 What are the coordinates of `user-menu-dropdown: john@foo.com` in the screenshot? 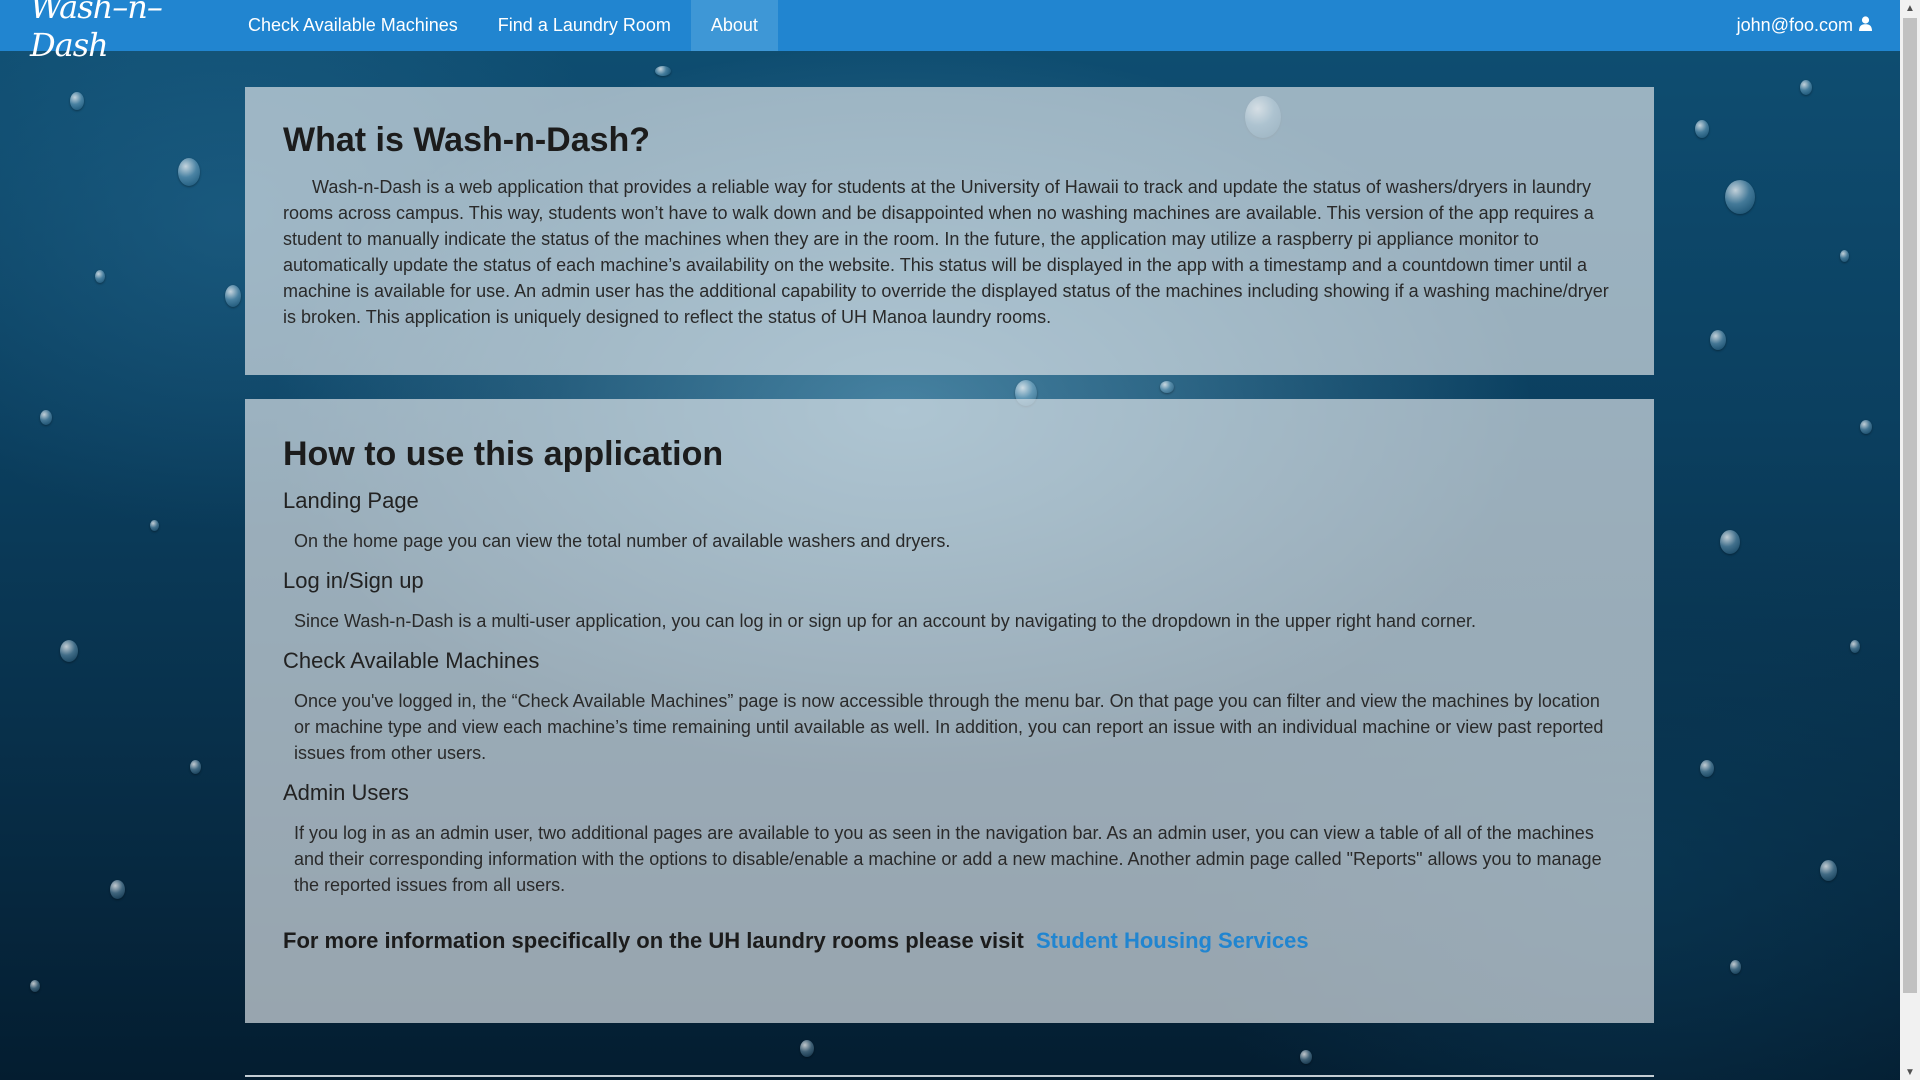 It's located at (1804, 25).